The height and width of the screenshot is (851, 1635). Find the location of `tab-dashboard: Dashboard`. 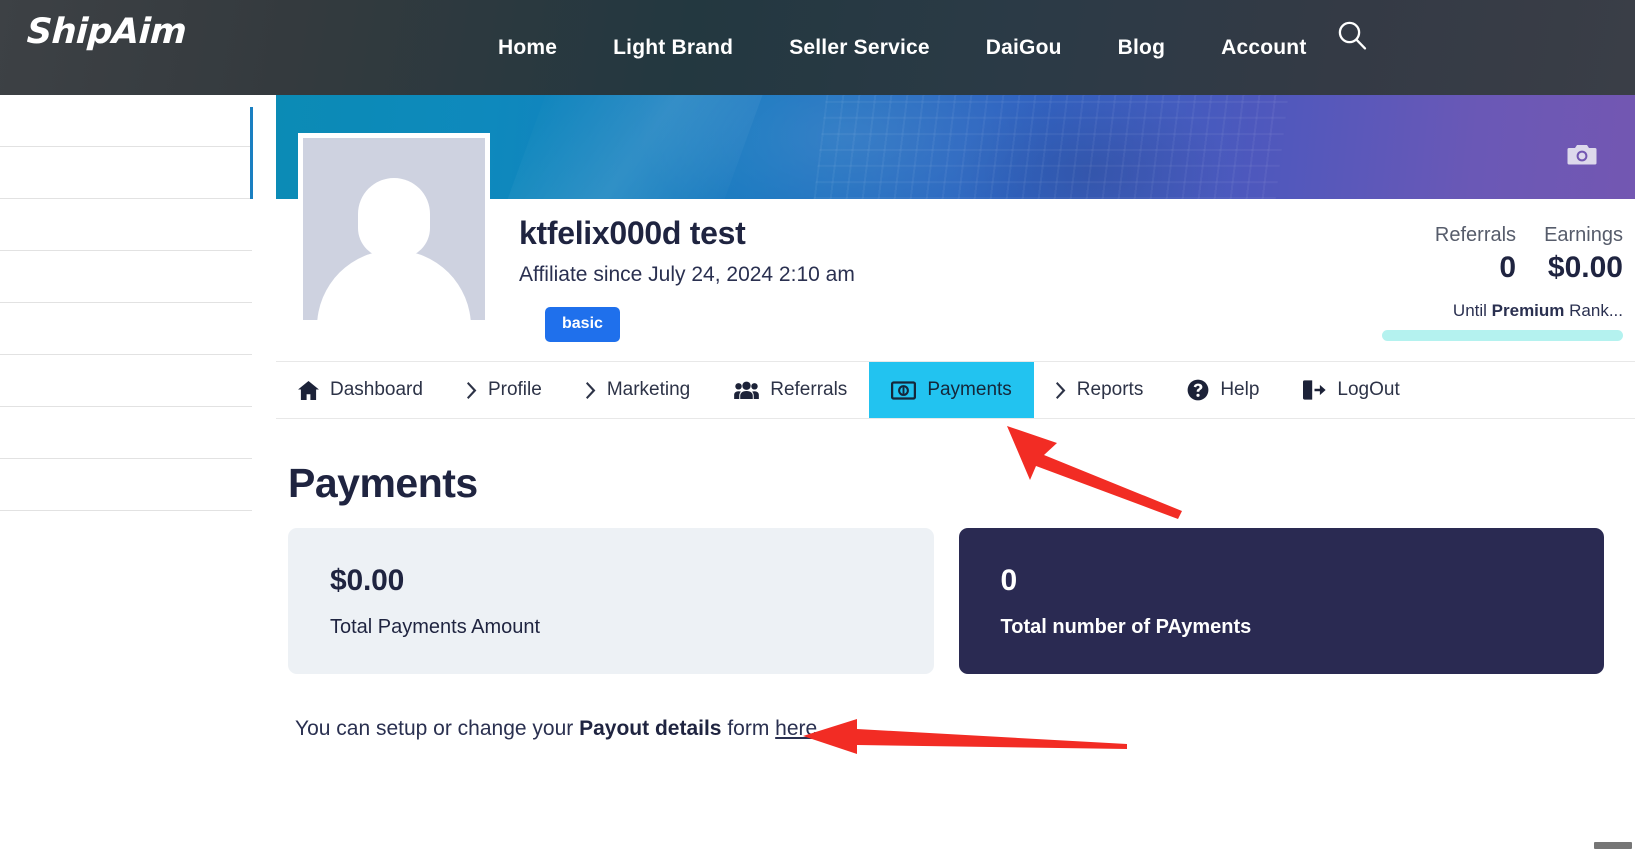

tab-dashboard: Dashboard is located at coordinates (360, 390).